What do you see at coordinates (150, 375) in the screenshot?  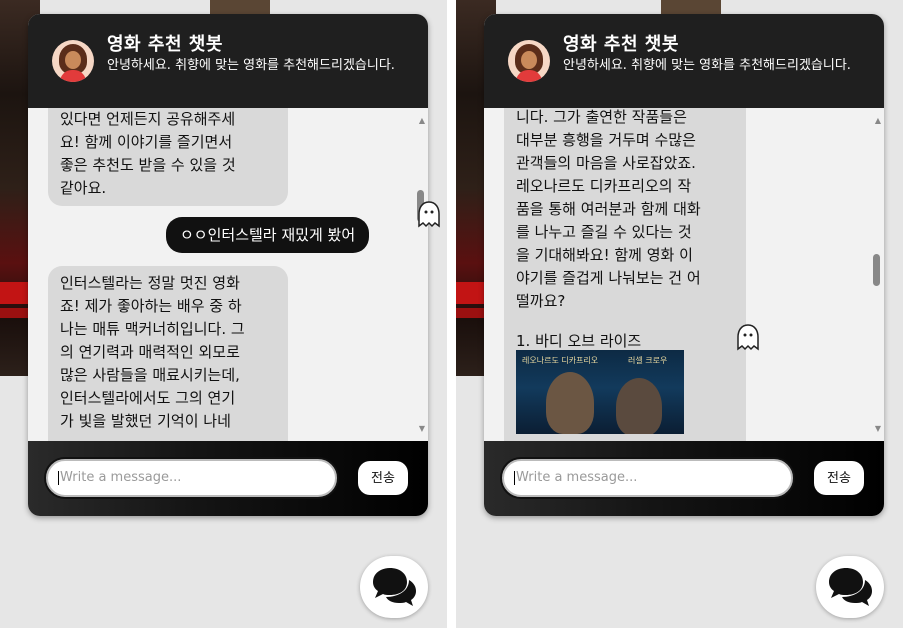 I see `message-line: 많은 사람들을 매료시키는데,` at bounding box center [150, 375].